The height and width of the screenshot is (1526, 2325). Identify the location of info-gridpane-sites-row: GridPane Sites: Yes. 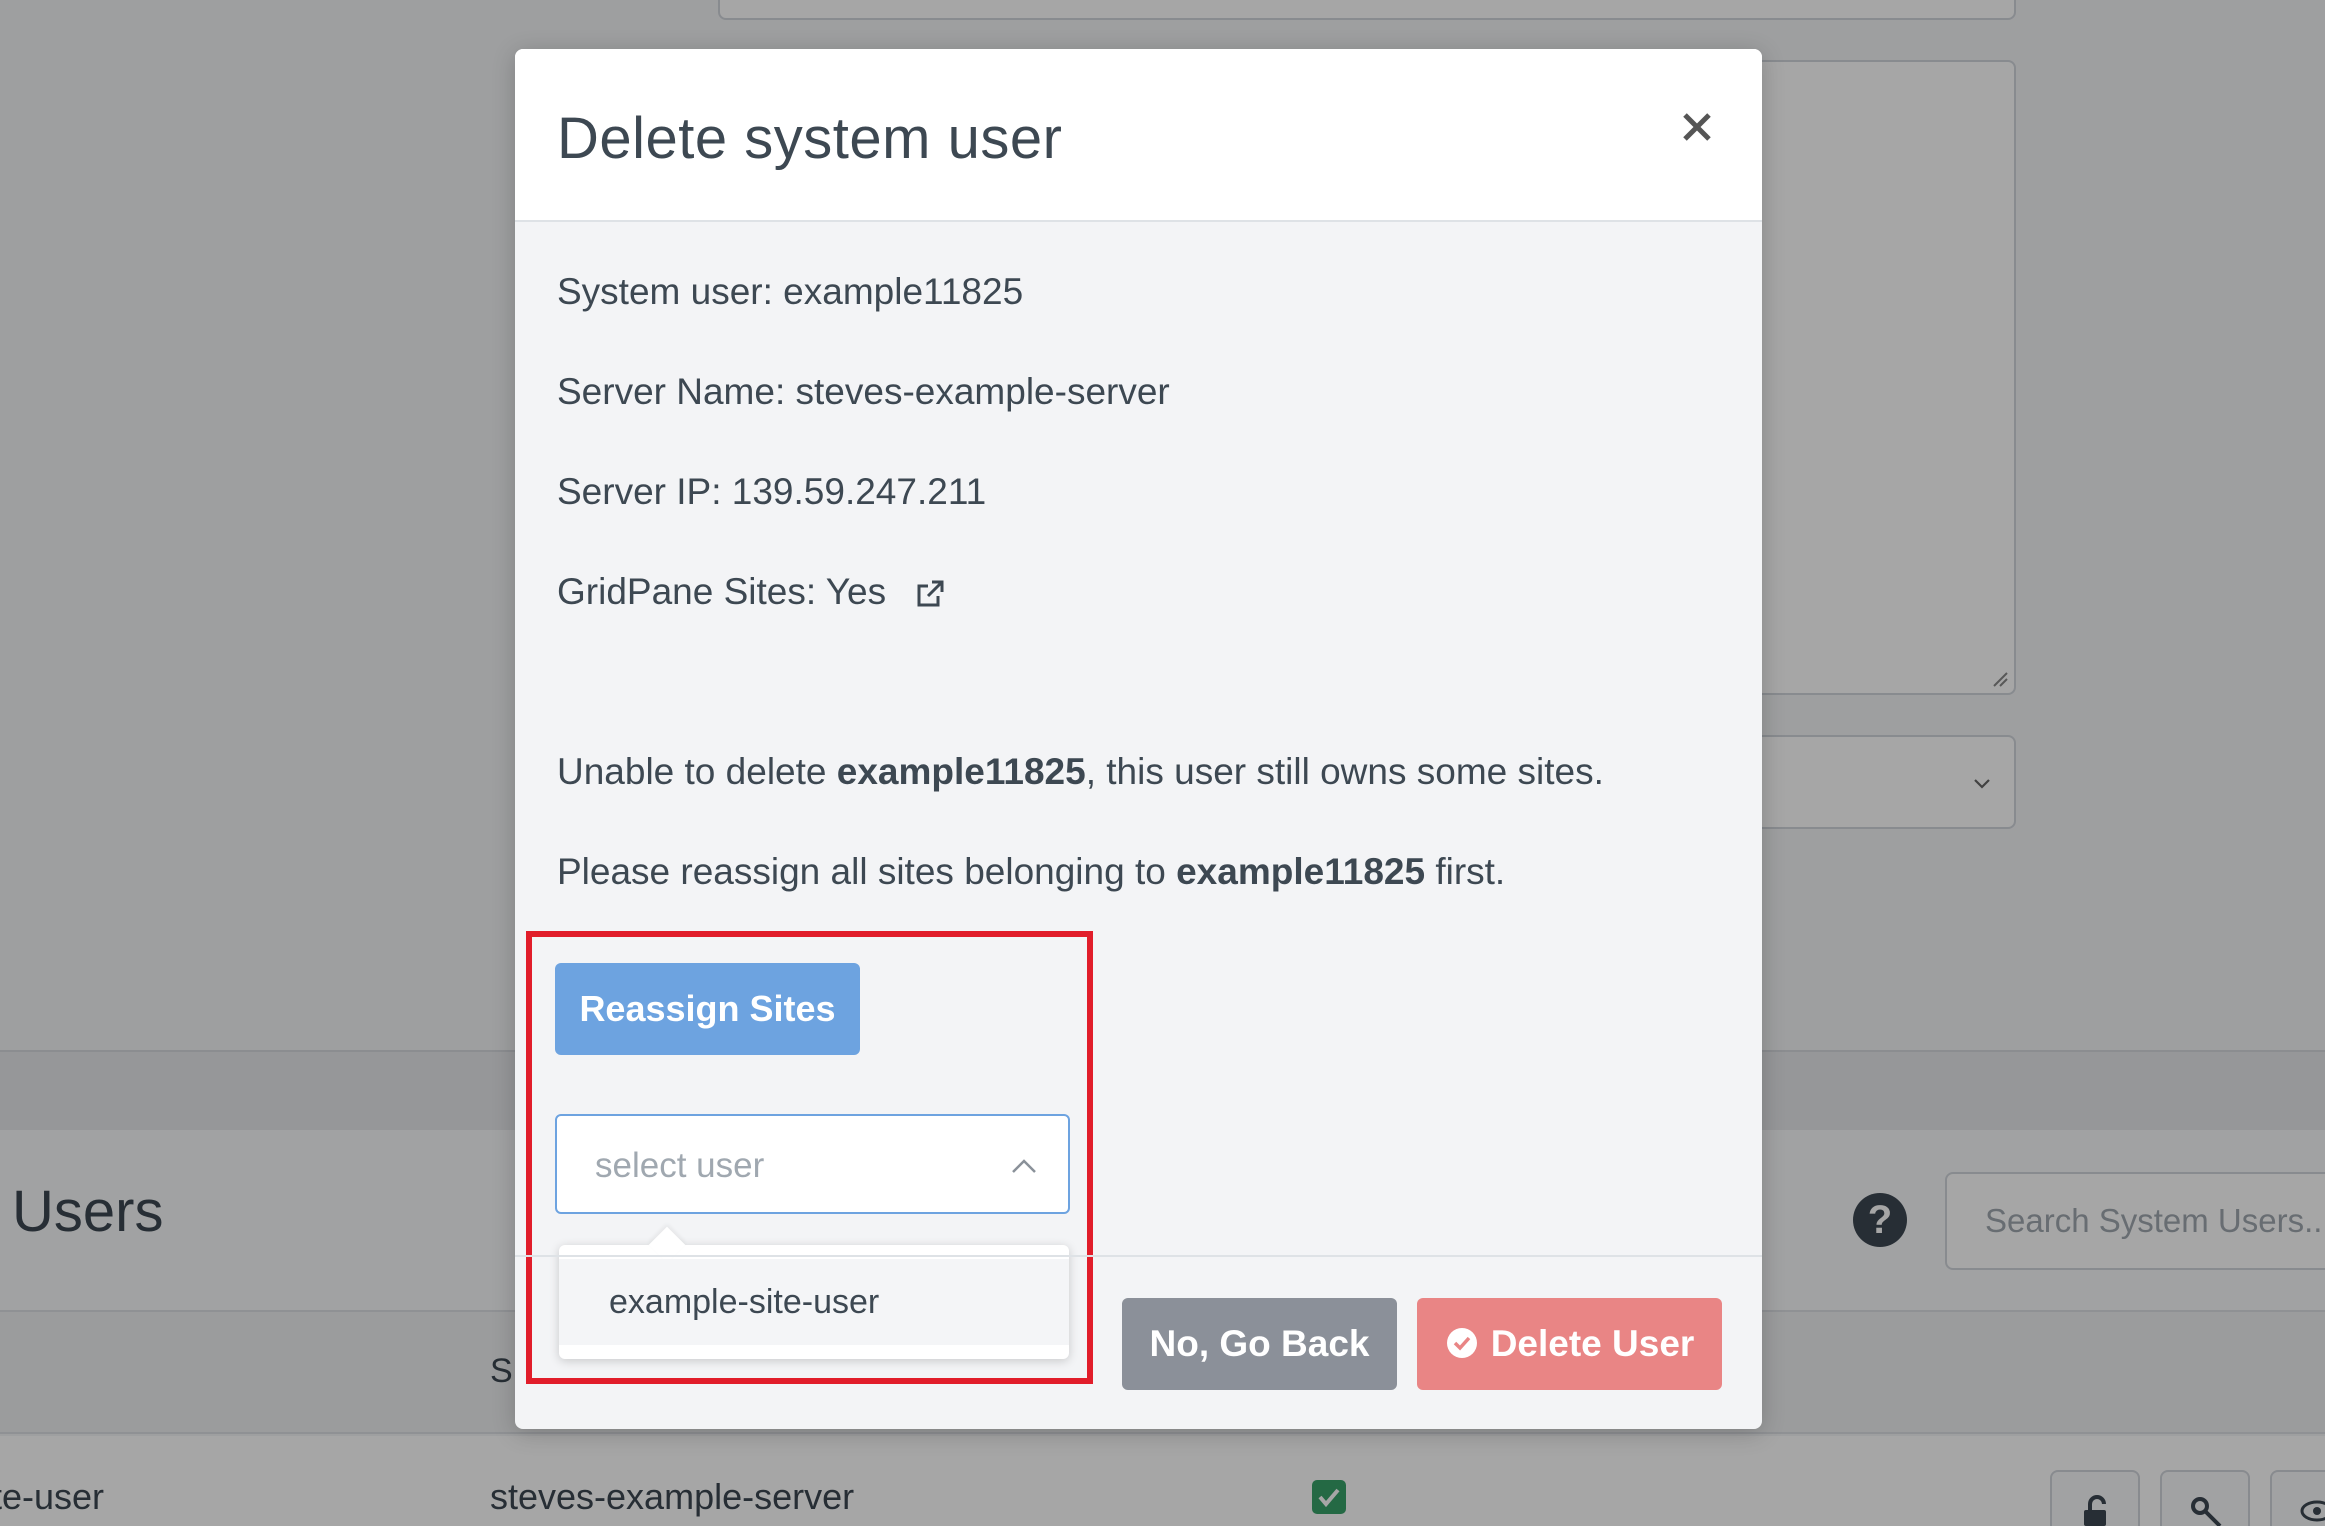
(751, 592).